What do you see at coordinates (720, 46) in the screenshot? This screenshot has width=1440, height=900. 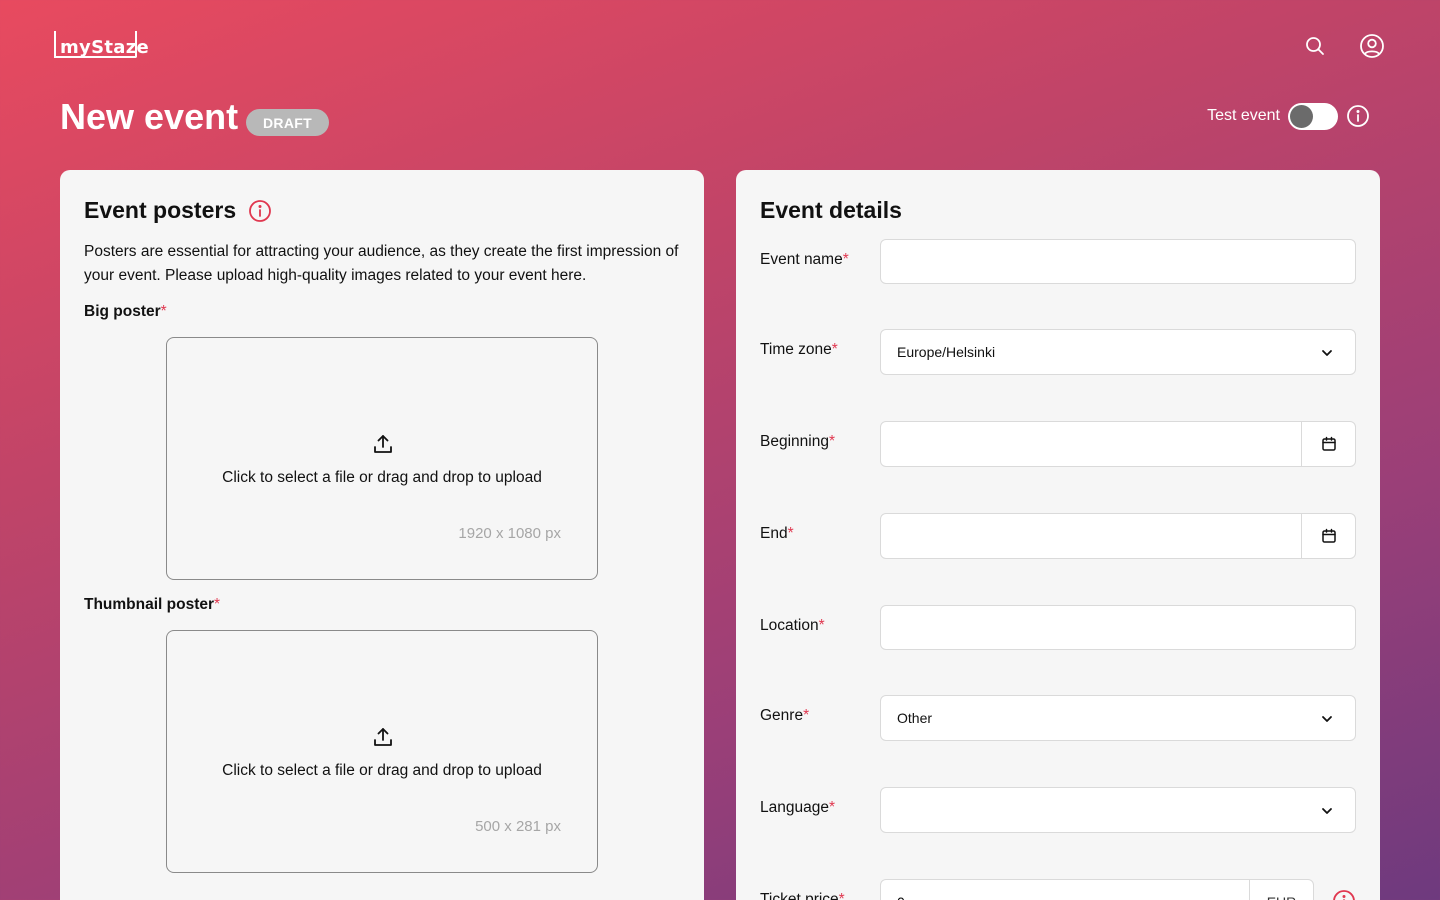 I see `top-bar: myStaze` at bounding box center [720, 46].